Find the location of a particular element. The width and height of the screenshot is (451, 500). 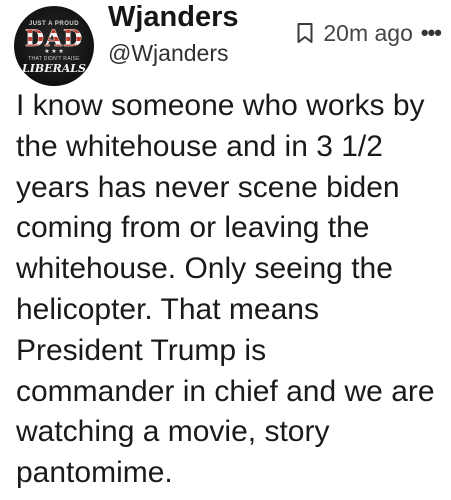

post-text-line: pantomime. is located at coordinates (94, 473).